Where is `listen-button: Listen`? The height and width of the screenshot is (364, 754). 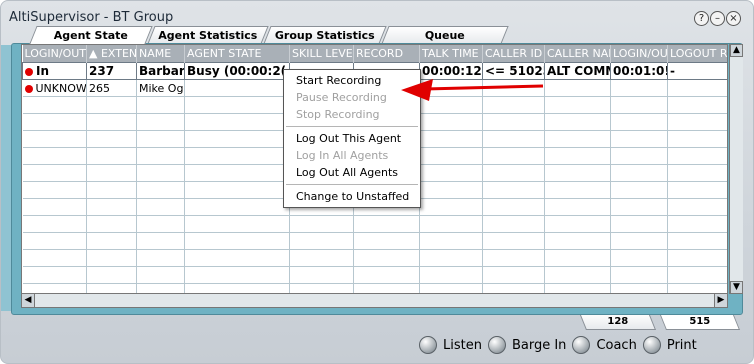
listen-button: Listen is located at coordinates (450, 345).